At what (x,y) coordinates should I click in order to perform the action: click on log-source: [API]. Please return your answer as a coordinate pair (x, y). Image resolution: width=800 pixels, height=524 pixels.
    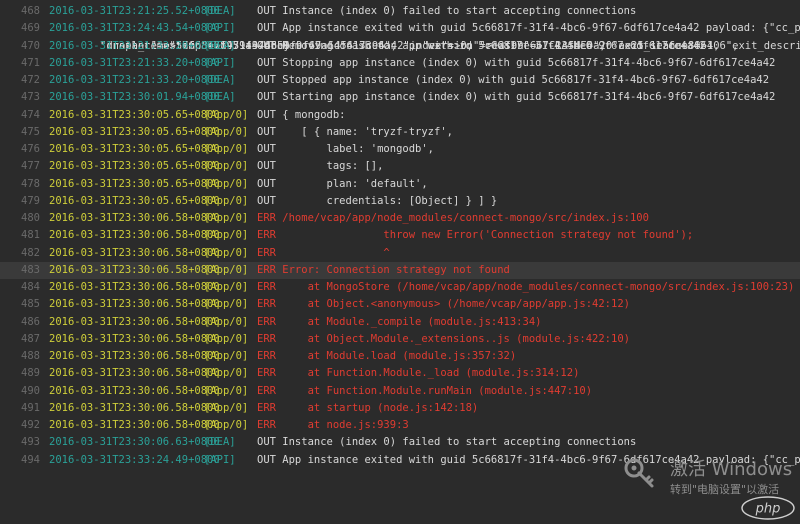
    Looking at the image, I should click on (220, 28).